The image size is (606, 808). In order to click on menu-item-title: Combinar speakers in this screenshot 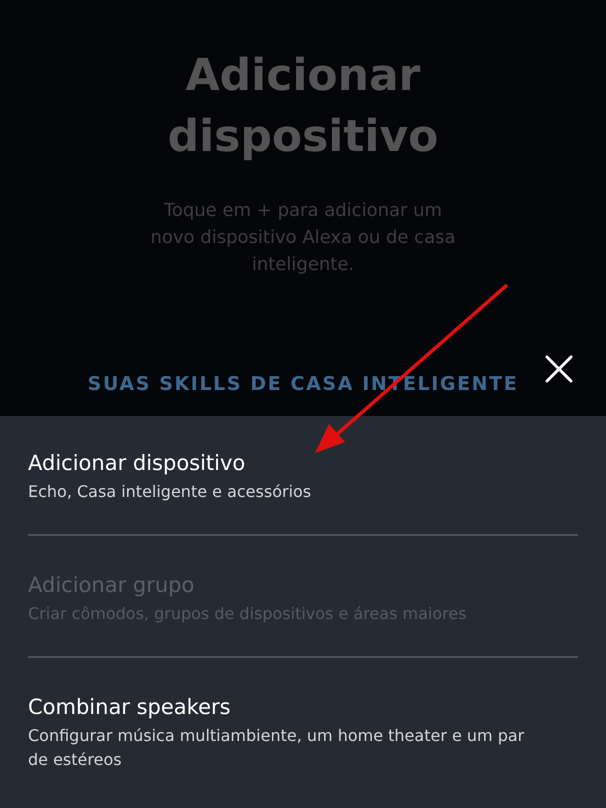, I will do `click(303, 707)`.